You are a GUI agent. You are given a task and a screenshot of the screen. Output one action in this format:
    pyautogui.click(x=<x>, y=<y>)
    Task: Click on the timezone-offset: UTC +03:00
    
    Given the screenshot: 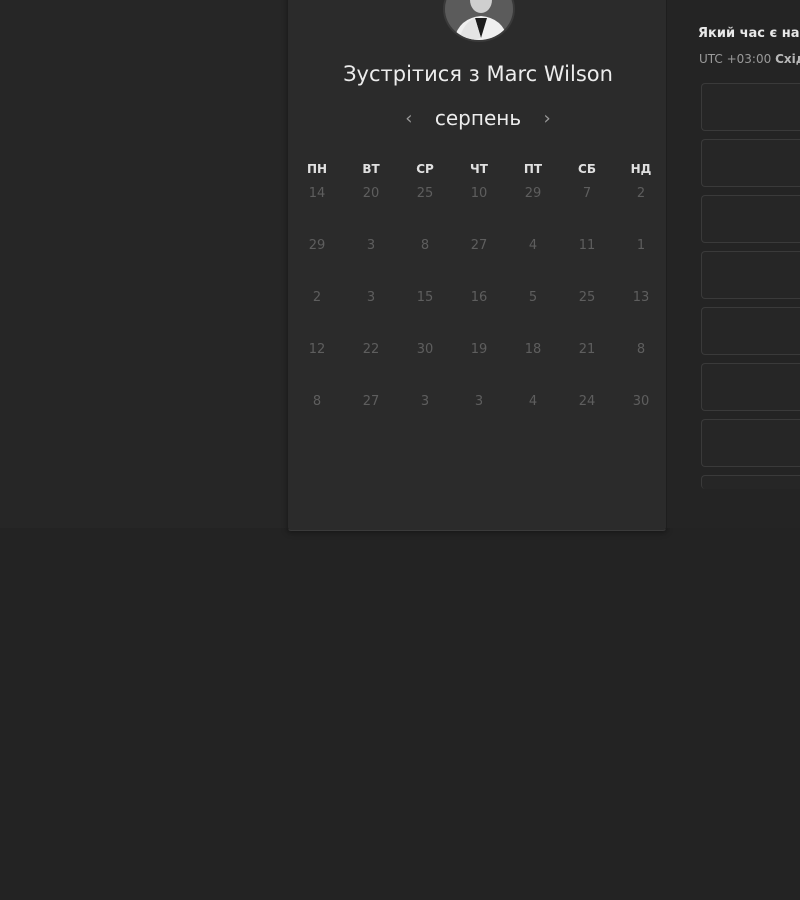 What is the action you would take?
    pyautogui.click(x=735, y=59)
    